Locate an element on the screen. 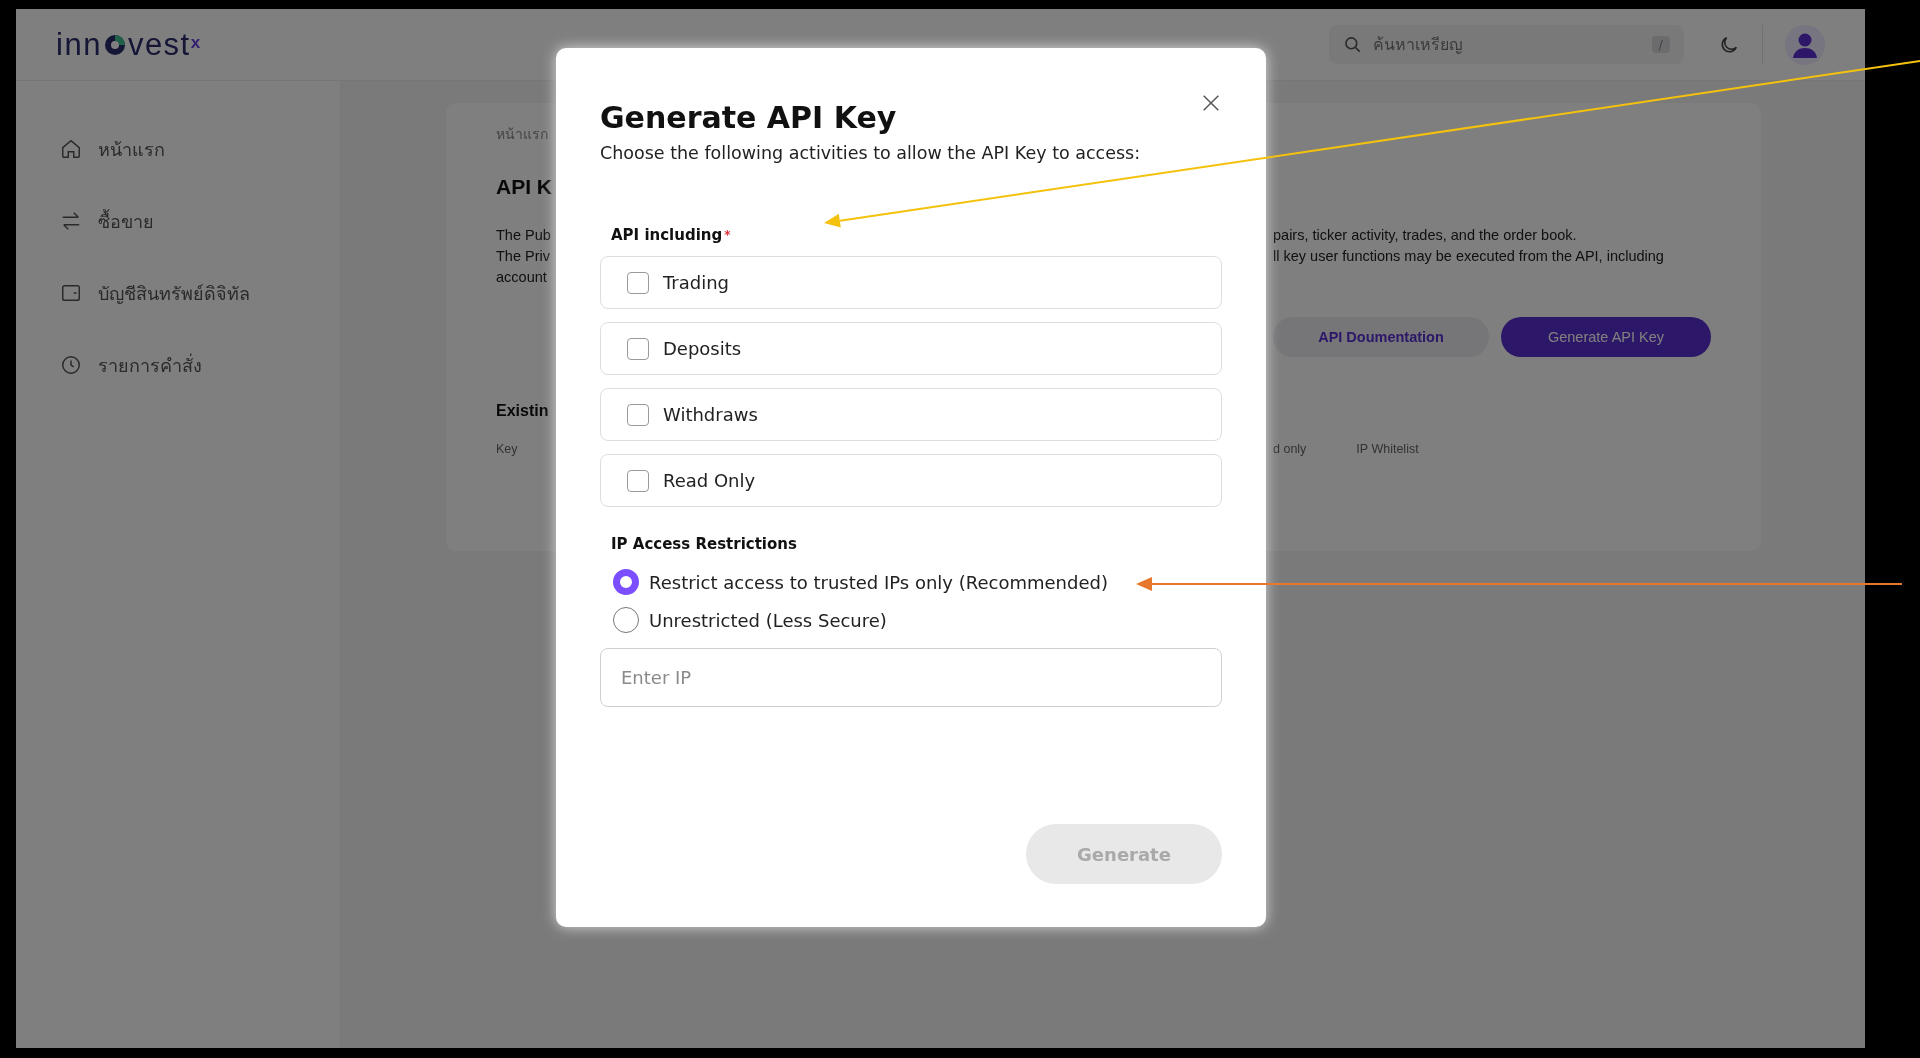 Image resolution: width=1920 pixels, height=1058 pixels. avatar-icon is located at coordinates (1805, 44).